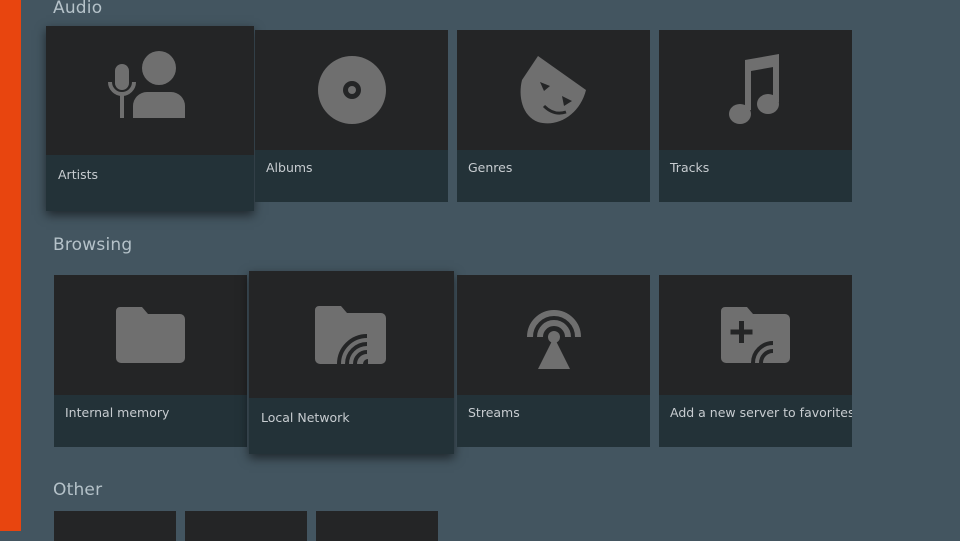 The width and height of the screenshot is (960, 541). What do you see at coordinates (146, 84) in the screenshot?
I see `artist-mic-person-icon` at bounding box center [146, 84].